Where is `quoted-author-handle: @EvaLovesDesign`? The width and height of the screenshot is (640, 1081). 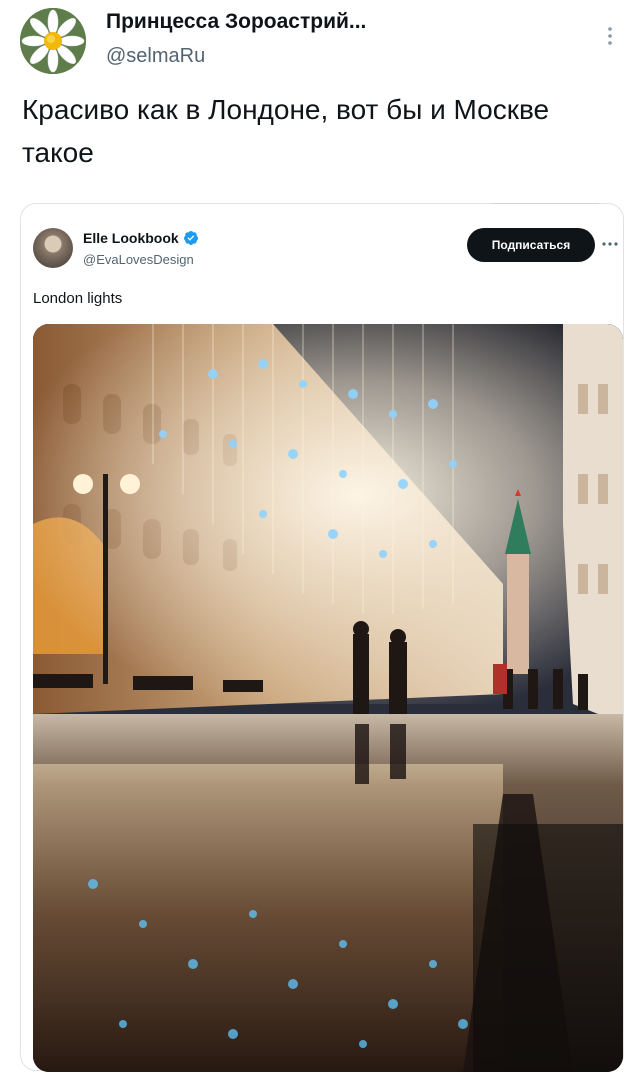
quoted-author-handle: @EvaLovesDesign is located at coordinates (138, 259).